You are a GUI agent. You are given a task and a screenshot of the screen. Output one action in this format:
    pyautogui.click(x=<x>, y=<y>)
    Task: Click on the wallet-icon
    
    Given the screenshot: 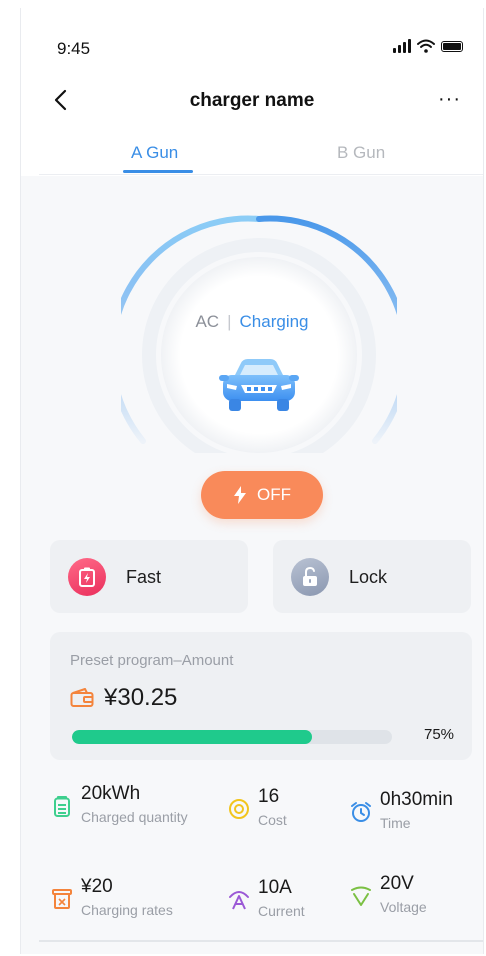 What is the action you would take?
    pyautogui.click(x=82, y=697)
    